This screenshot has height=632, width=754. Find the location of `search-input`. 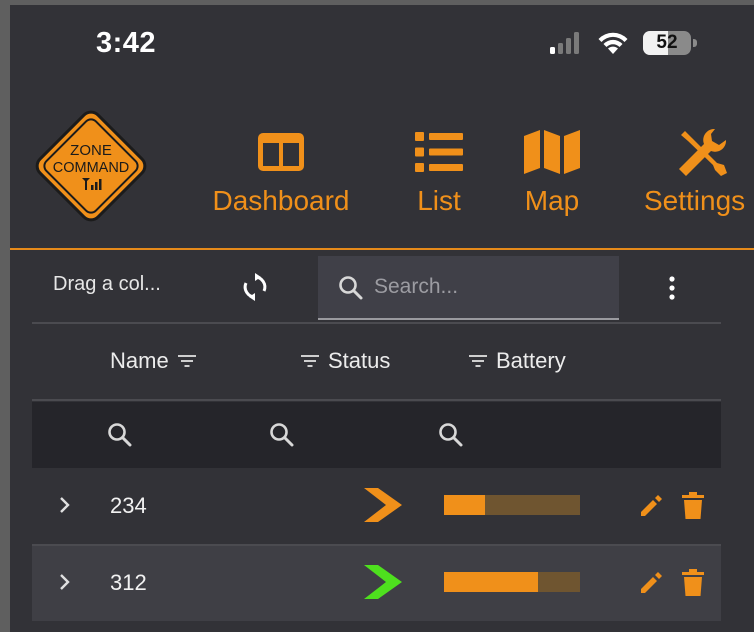

search-input is located at coordinates (491, 287).